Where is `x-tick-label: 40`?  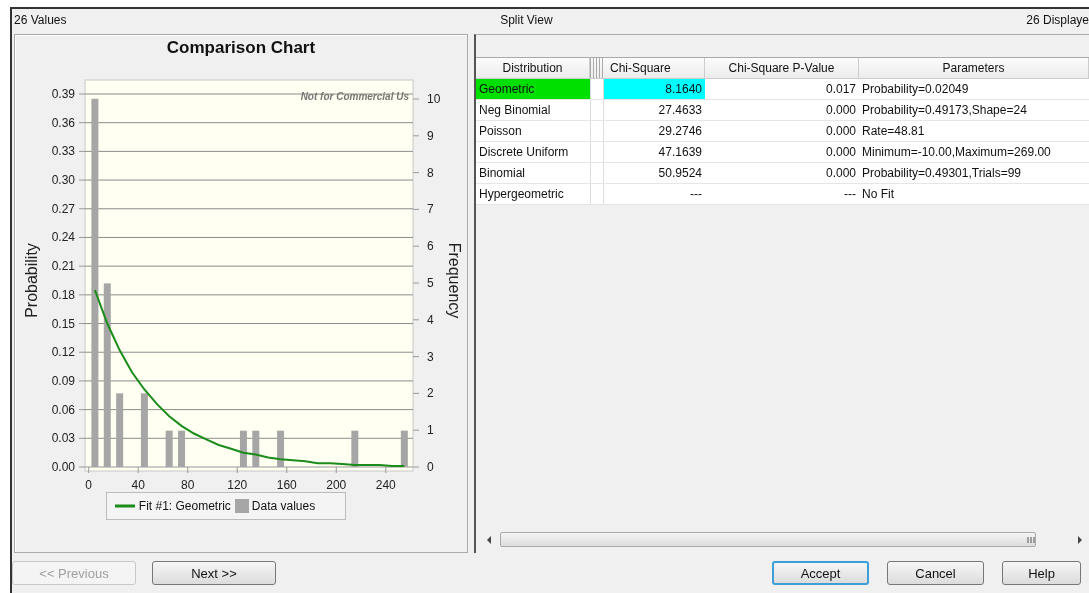 x-tick-label: 40 is located at coordinates (138, 485).